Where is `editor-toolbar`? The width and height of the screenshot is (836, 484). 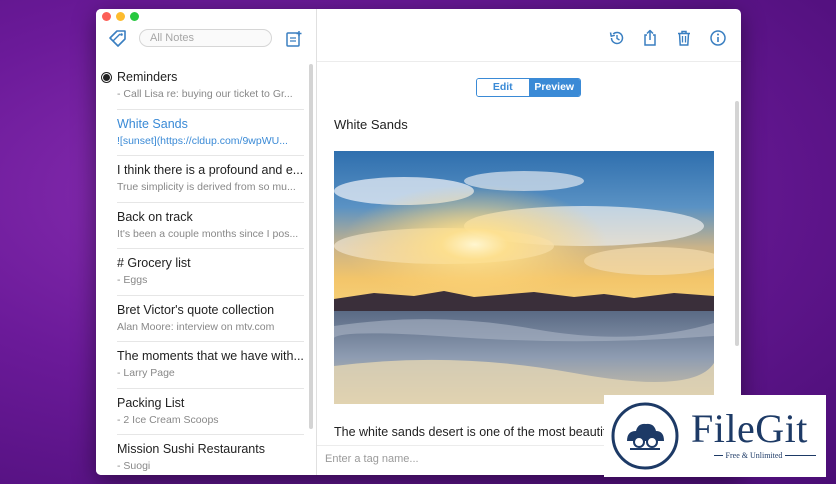
editor-toolbar is located at coordinates (529, 35).